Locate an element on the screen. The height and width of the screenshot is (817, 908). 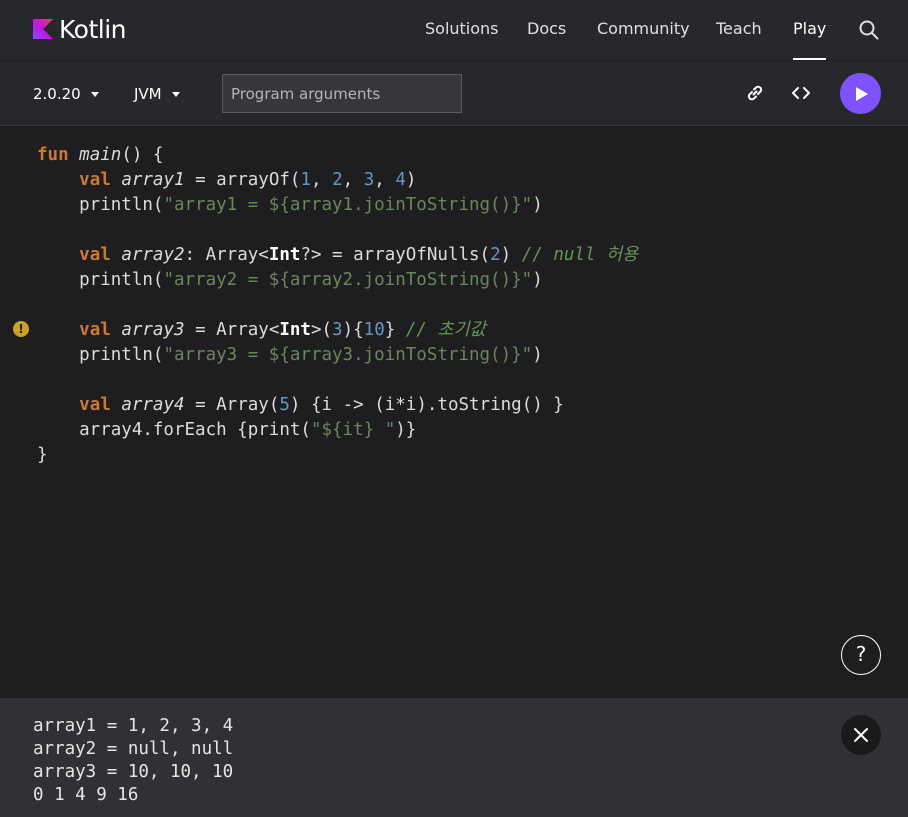
kotlin-logo: Kotlin is located at coordinates (79, 29).